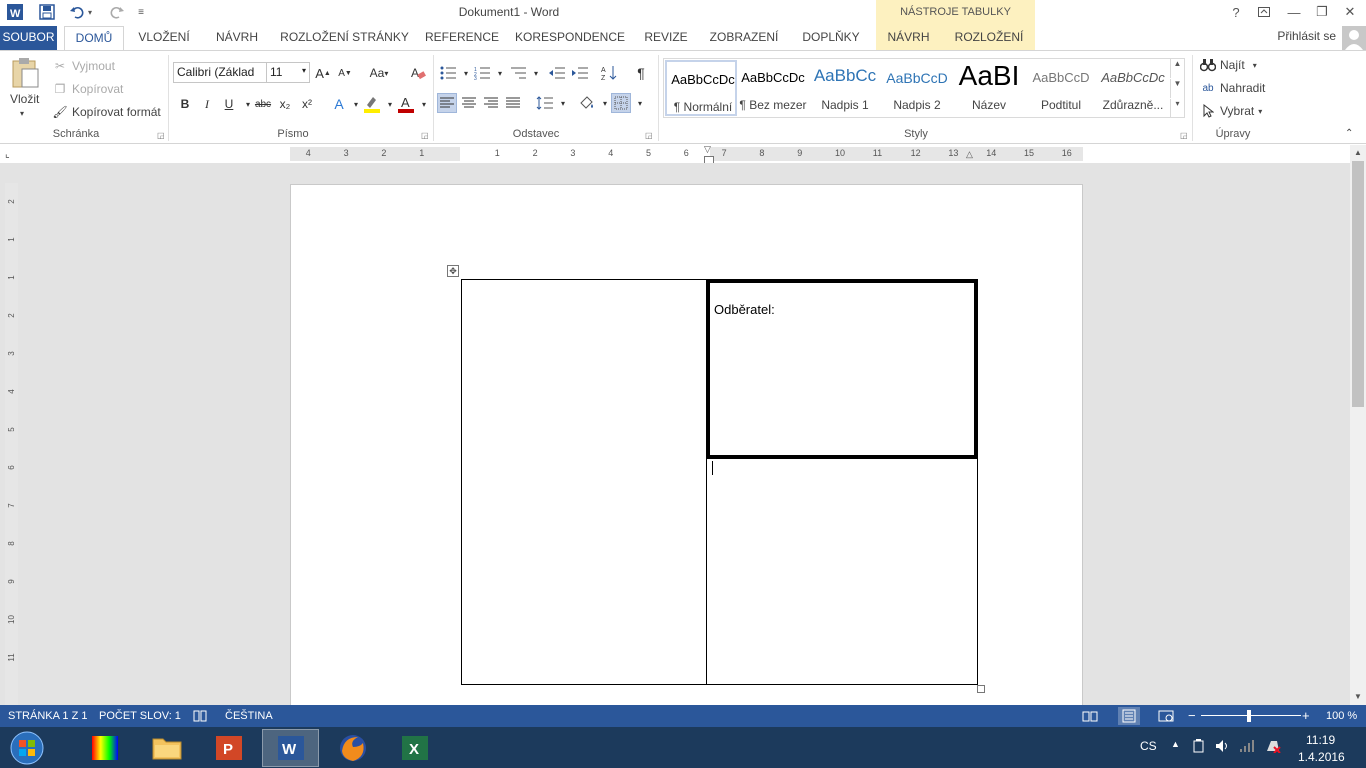  What do you see at coordinates (207, 104) in the screenshot?
I see `italic-button: I` at bounding box center [207, 104].